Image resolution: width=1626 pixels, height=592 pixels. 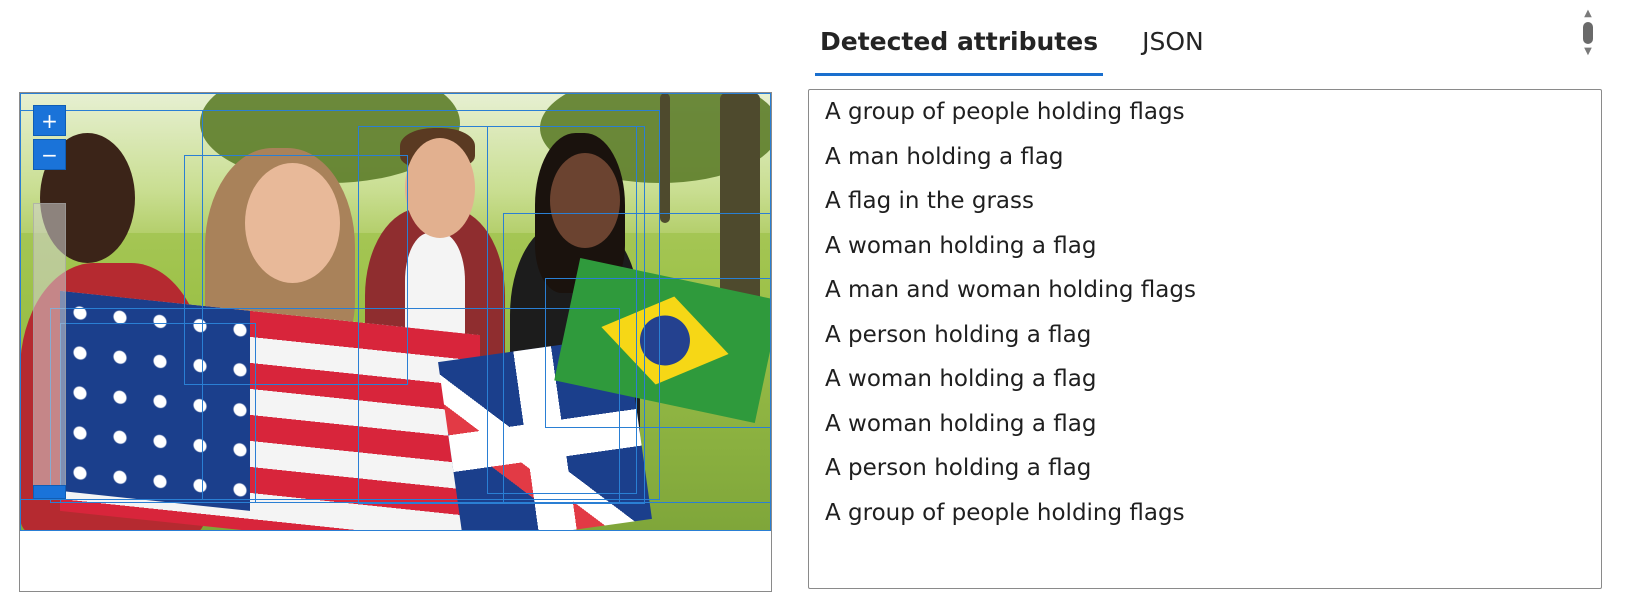 What do you see at coordinates (49, 120) in the screenshot?
I see `zoom-in-button: +` at bounding box center [49, 120].